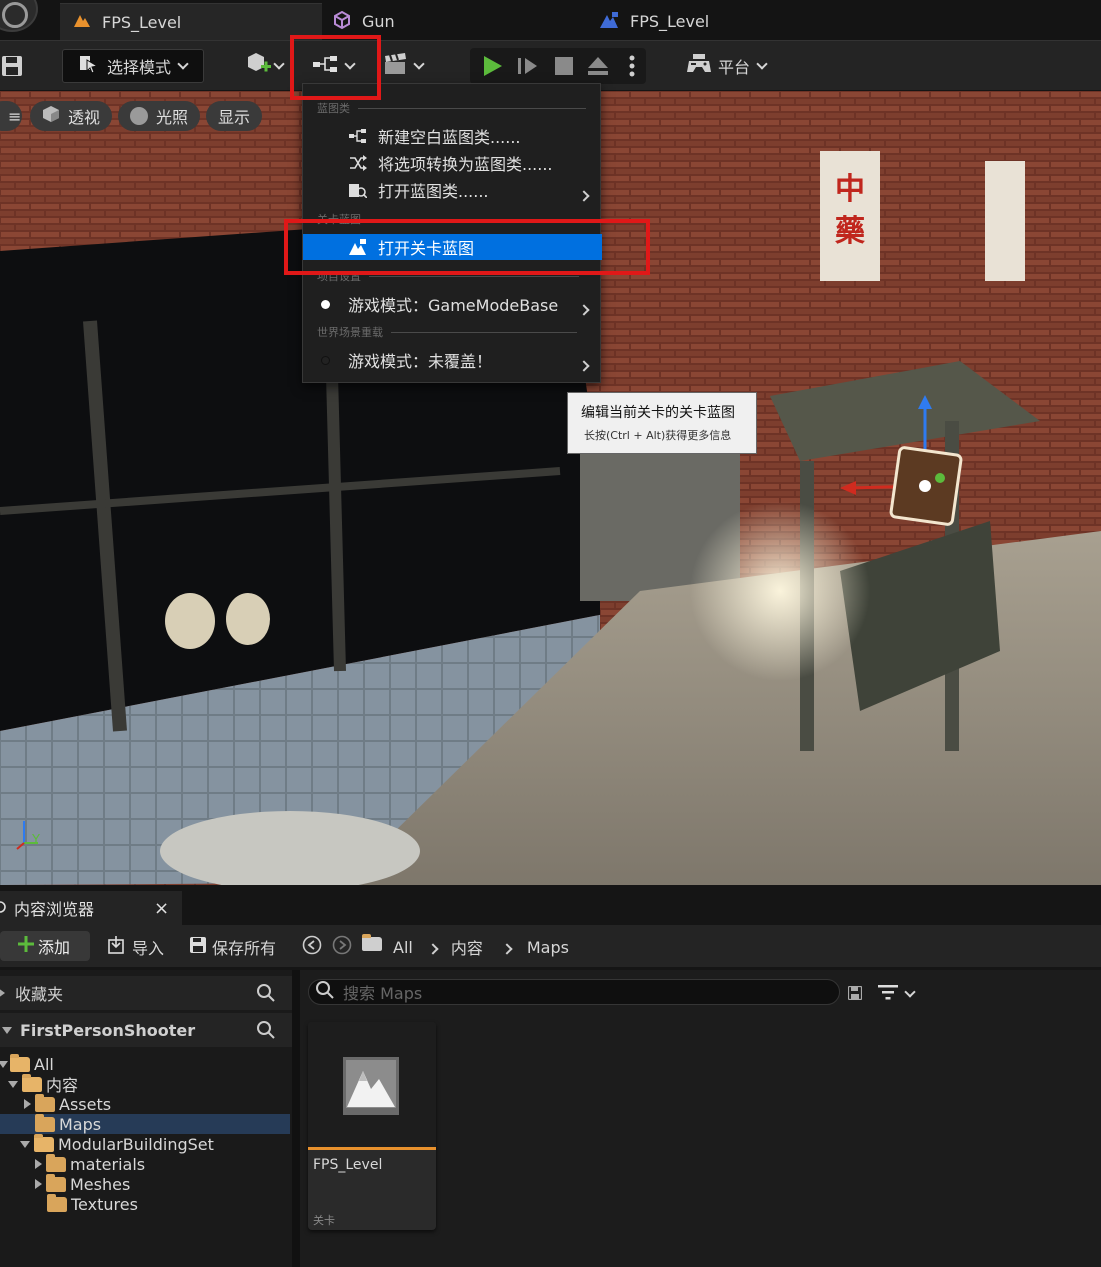 The image size is (1101, 1267). Describe the element at coordinates (467, 247) in the screenshot. I see `annotation-box-open-level-blueprint` at that location.